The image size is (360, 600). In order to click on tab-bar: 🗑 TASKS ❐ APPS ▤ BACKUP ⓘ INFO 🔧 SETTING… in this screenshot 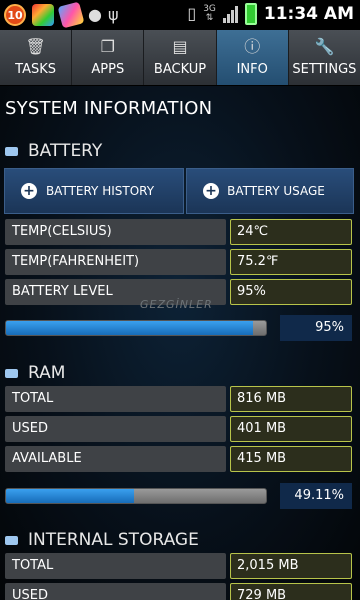, I will do `click(180, 58)`.